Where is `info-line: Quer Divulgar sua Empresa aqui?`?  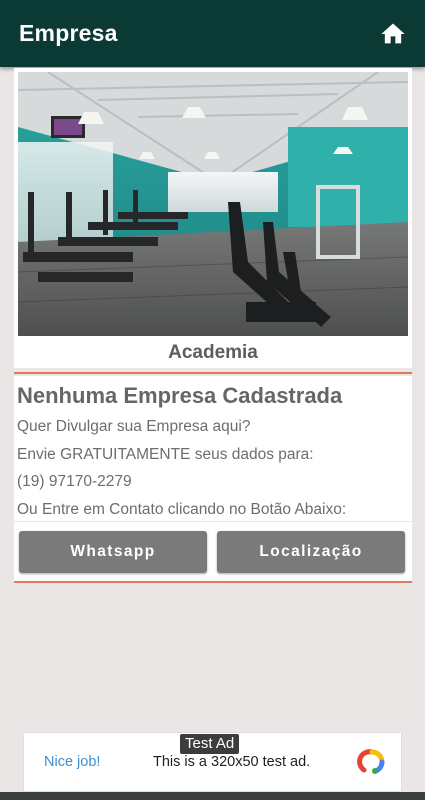
info-line: Quer Divulgar sua Empresa aqui? is located at coordinates (134, 426).